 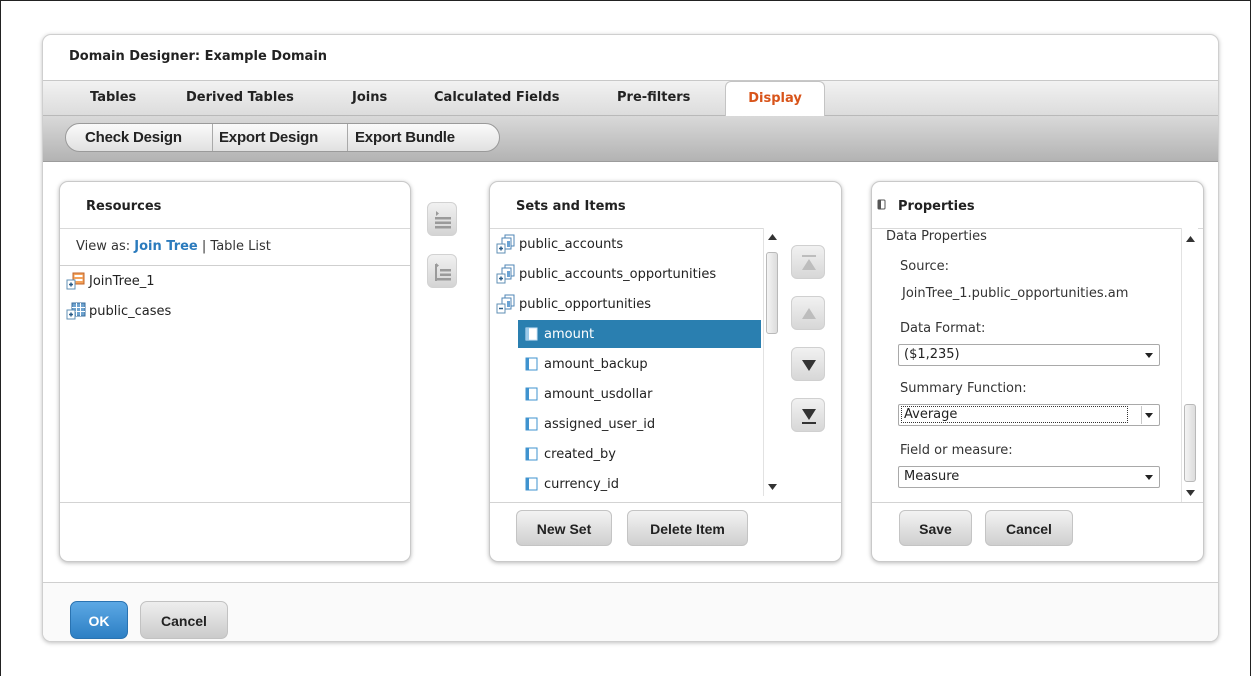 What do you see at coordinates (423, 137) in the screenshot?
I see `export-bundle-button: Export Bundle` at bounding box center [423, 137].